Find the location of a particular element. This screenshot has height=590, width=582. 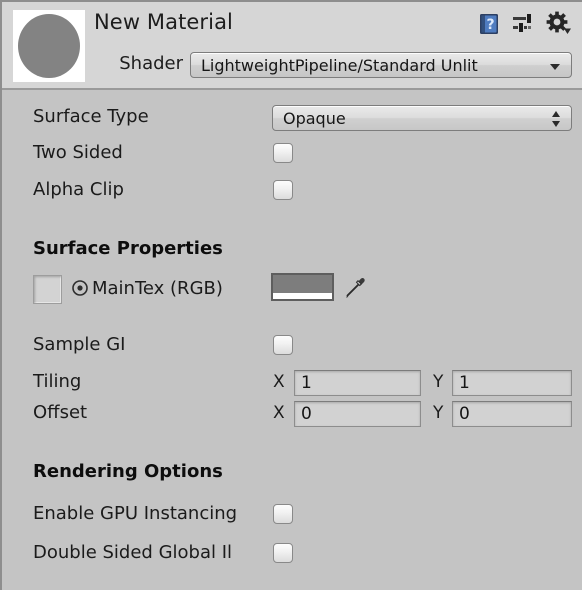

tiling-label: Tiling is located at coordinates (57, 381).